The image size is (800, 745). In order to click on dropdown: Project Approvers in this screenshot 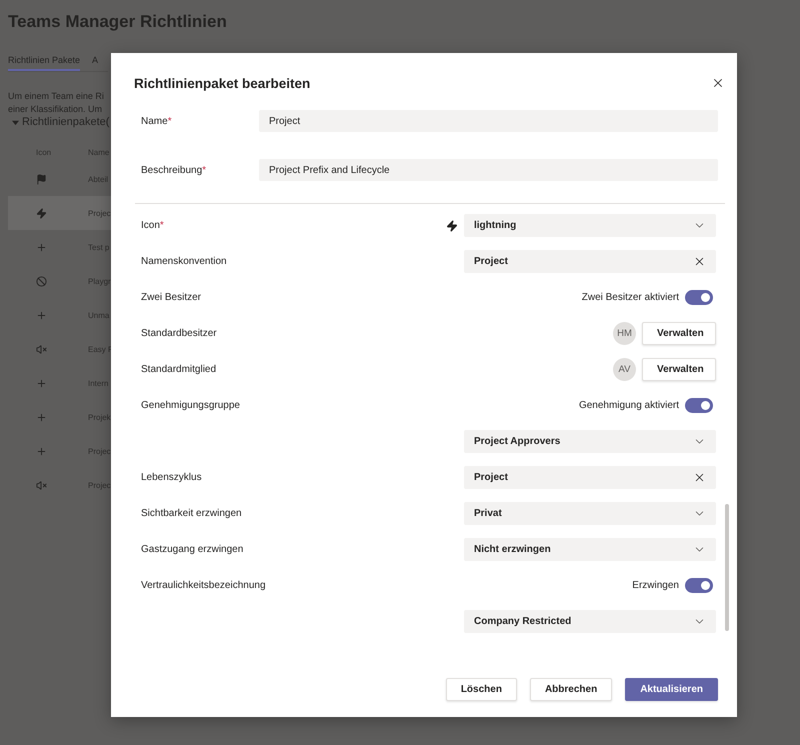, I will do `click(590, 441)`.